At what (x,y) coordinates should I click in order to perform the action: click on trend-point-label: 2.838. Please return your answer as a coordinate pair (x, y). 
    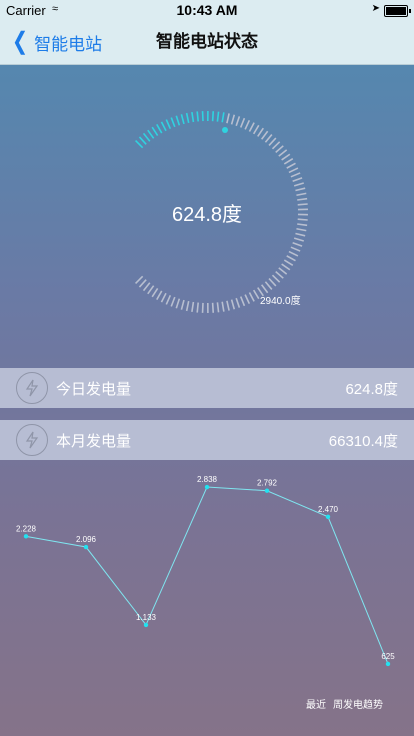
    Looking at the image, I should click on (207, 479).